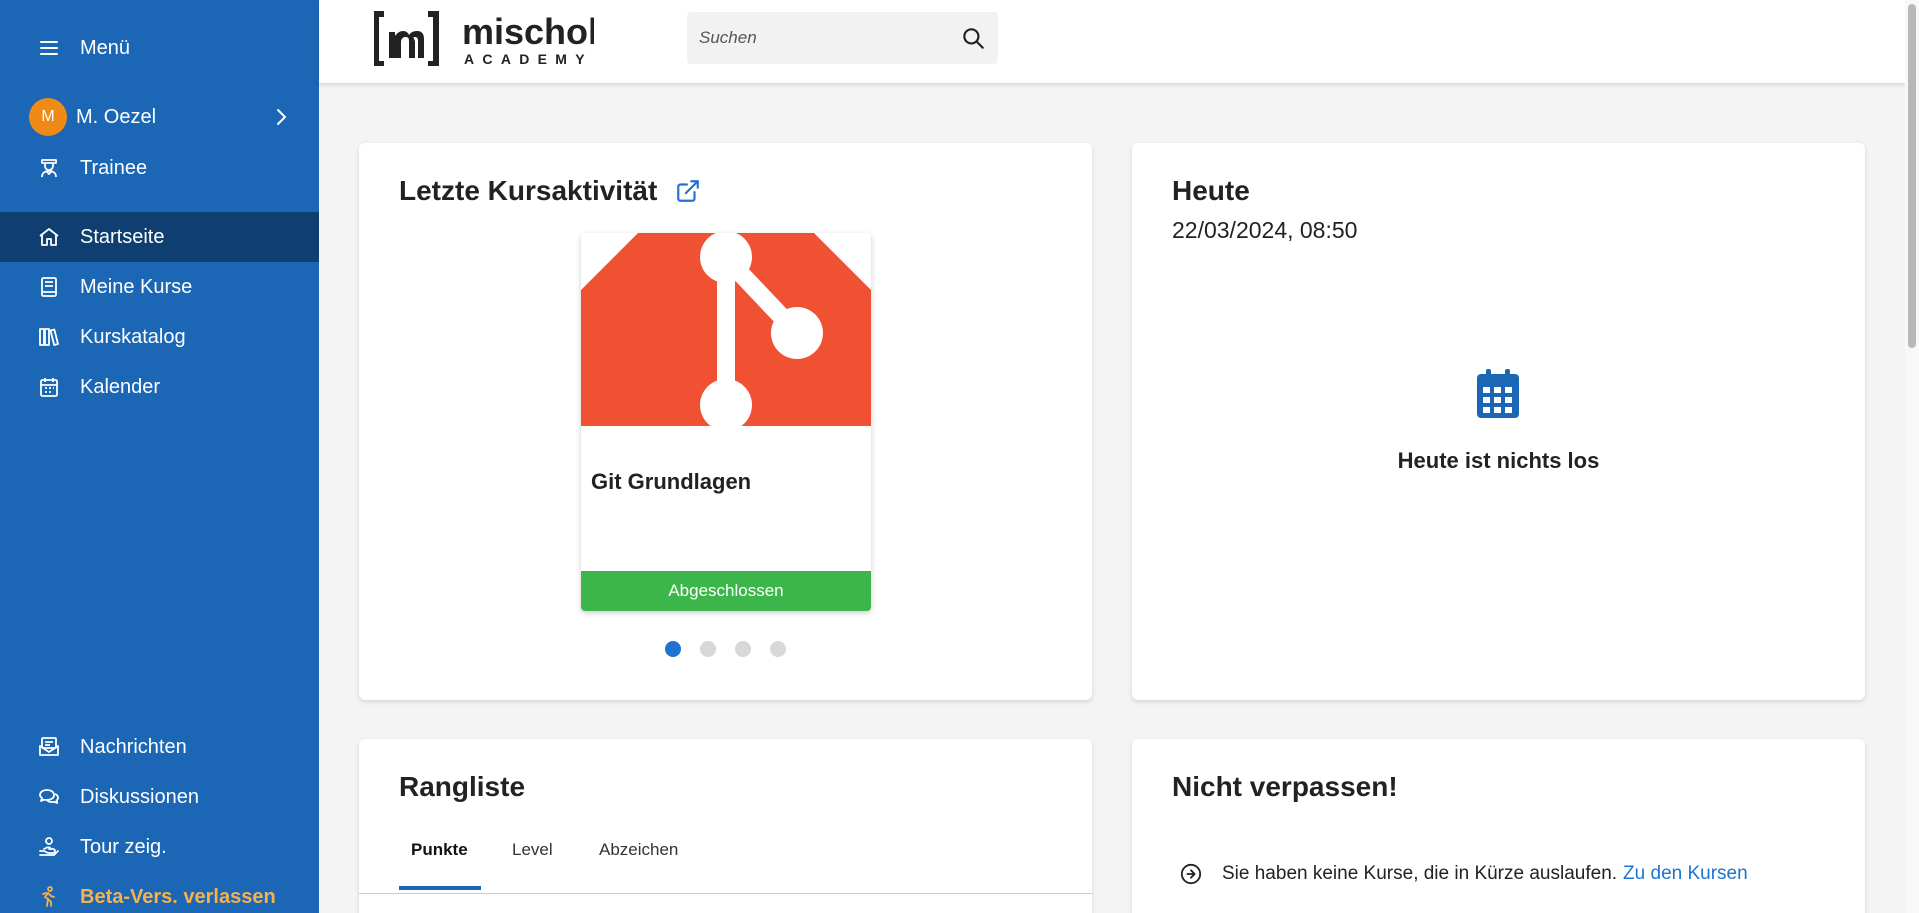 The image size is (1919, 913). I want to click on mischok-logo: mischok ACADEMY, so click(484, 38).